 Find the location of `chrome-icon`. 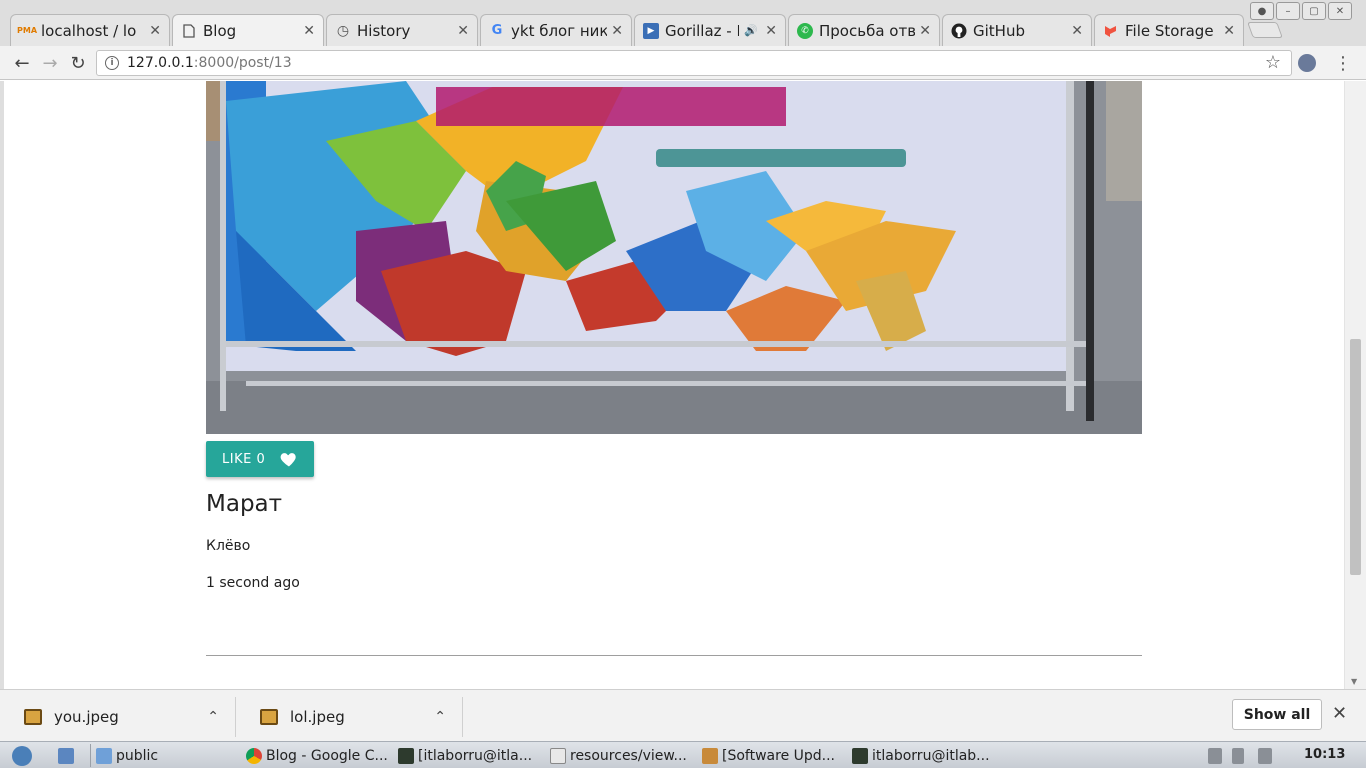

chrome-icon is located at coordinates (254, 755).